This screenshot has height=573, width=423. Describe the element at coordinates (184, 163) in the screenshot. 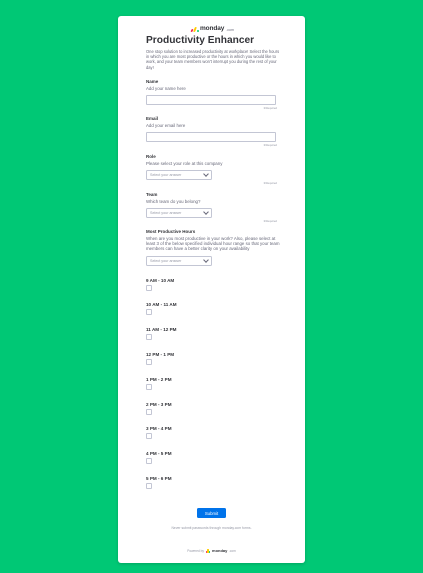

I see `role-sublabel: Please select your role at this company` at that location.